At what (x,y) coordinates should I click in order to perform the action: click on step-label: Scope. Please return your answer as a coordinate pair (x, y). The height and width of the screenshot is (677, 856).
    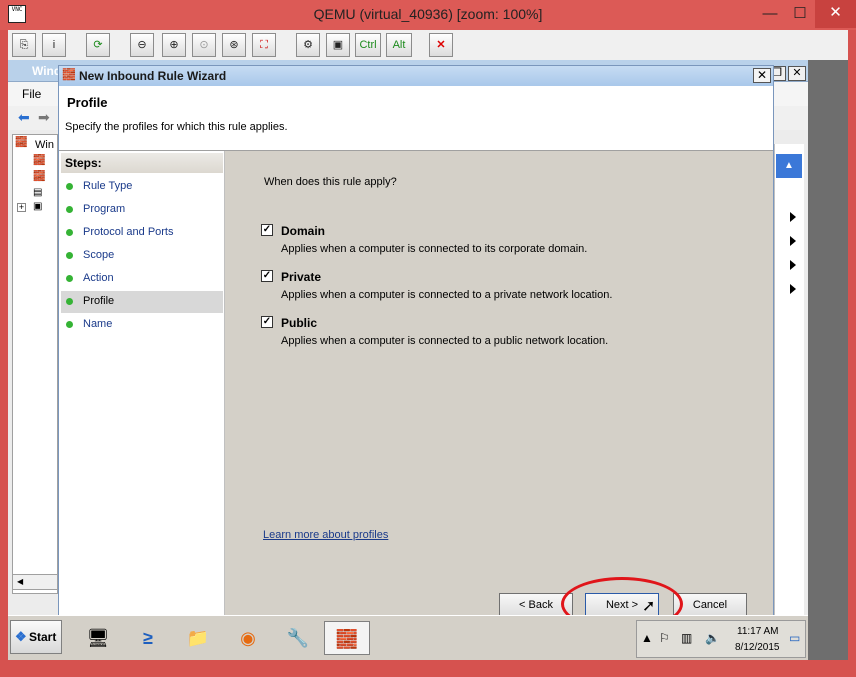
    Looking at the image, I should click on (99, 255).